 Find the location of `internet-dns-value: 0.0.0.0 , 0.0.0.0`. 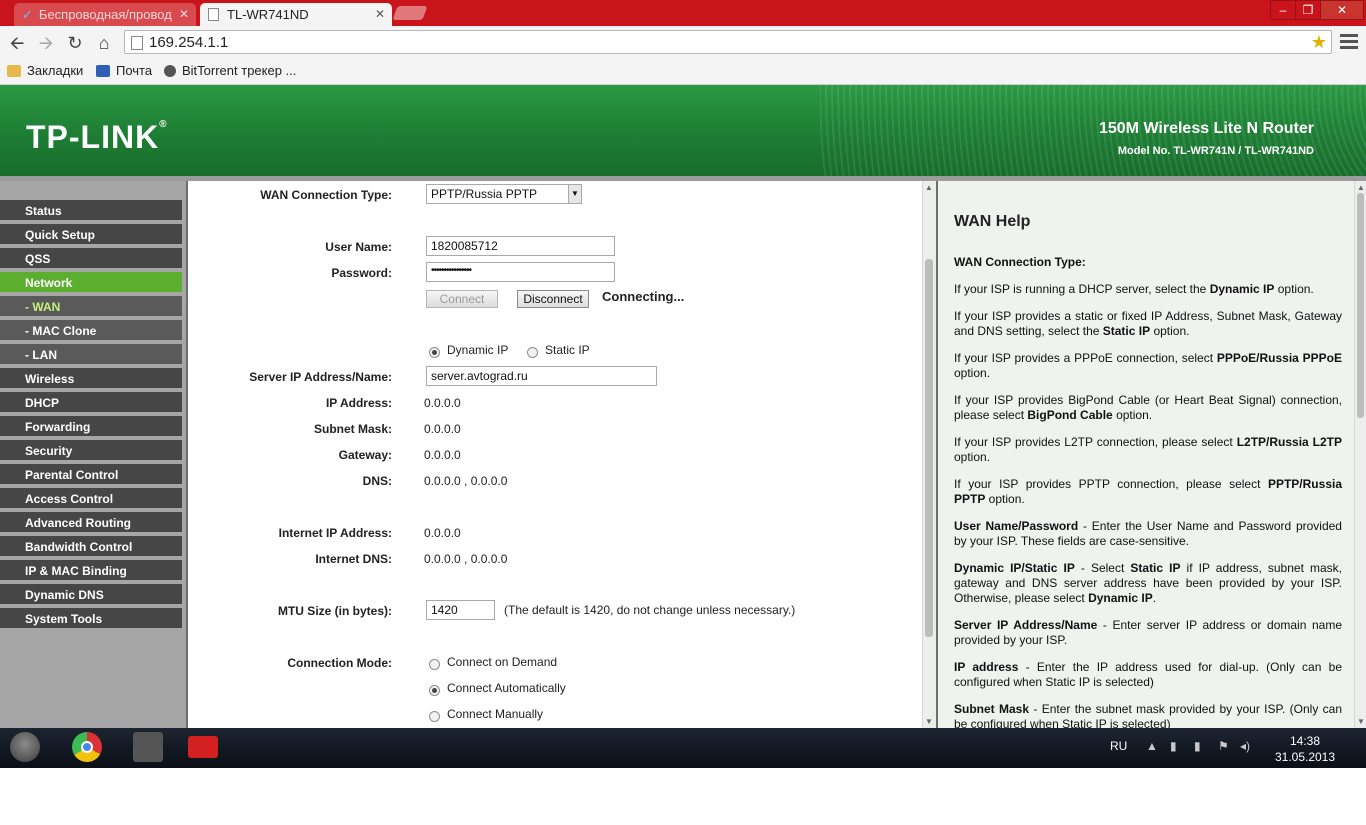

internet-dns-value: 0.0.0.0 , 0.0.0.0 is located at coordinates (466, 559).